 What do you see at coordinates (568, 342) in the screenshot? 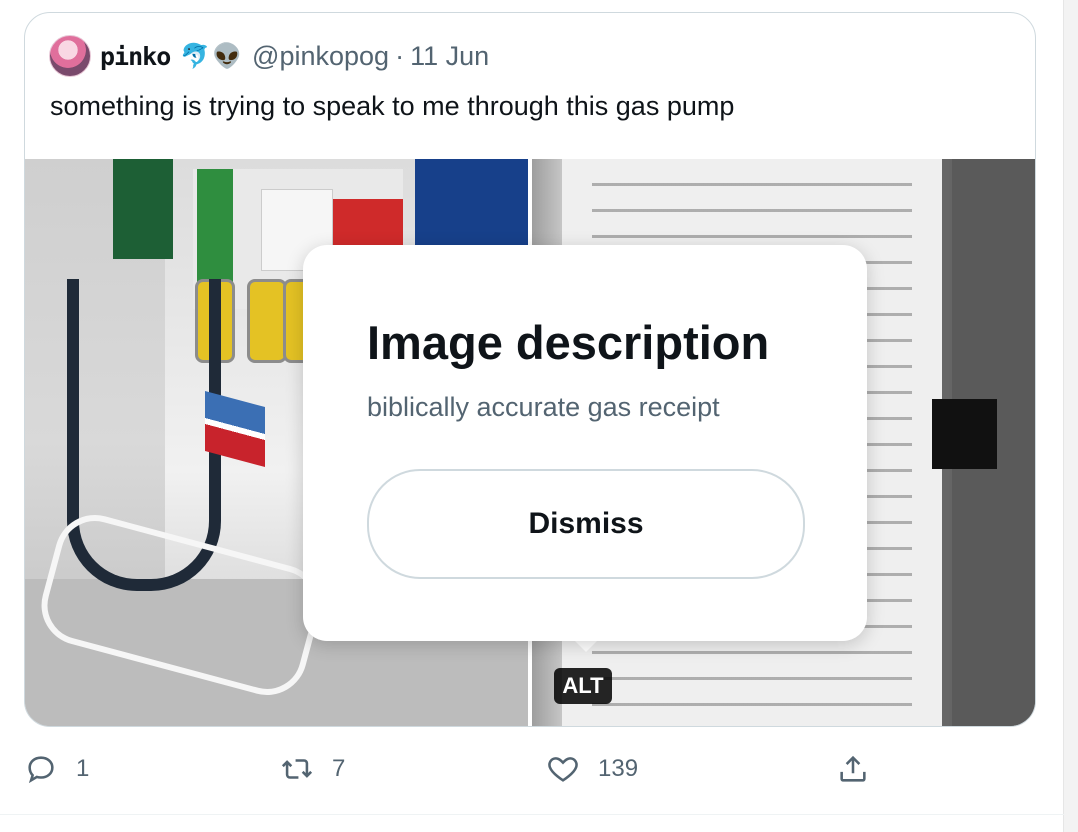
I see `popup-title: Image description` at bounding box center [568, 342].